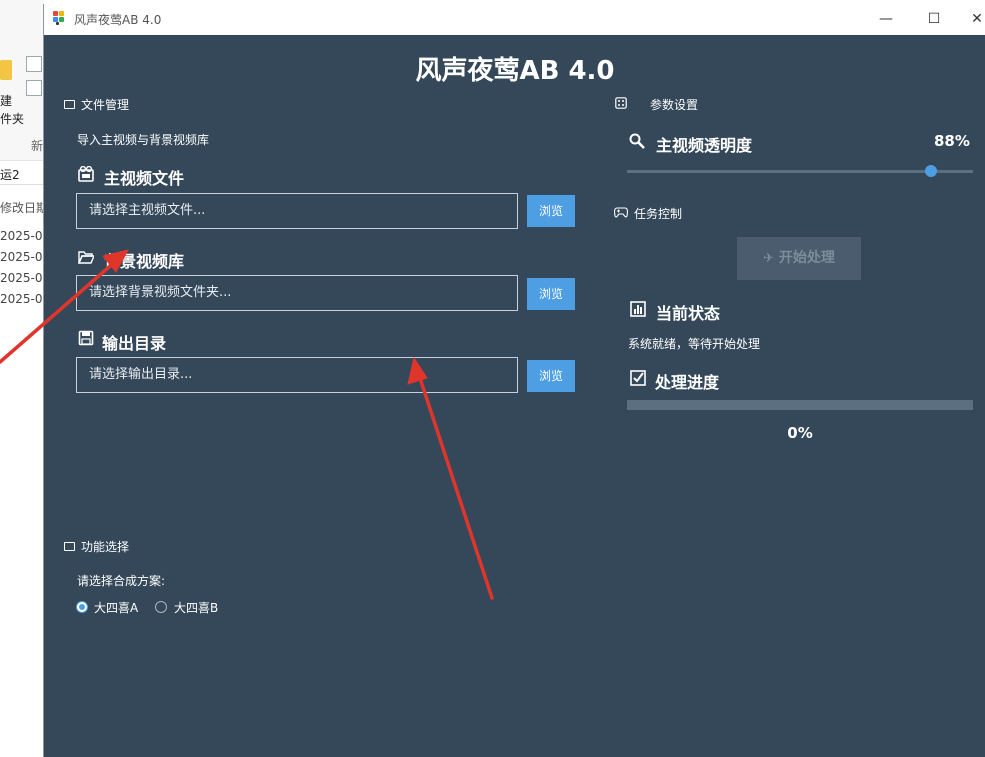 This screenshot has height=757, width=985. What do you see at coordinates (59, 311) in the screenshot?
I see `annotation-arrow-left` at bounding box center [59, 311].